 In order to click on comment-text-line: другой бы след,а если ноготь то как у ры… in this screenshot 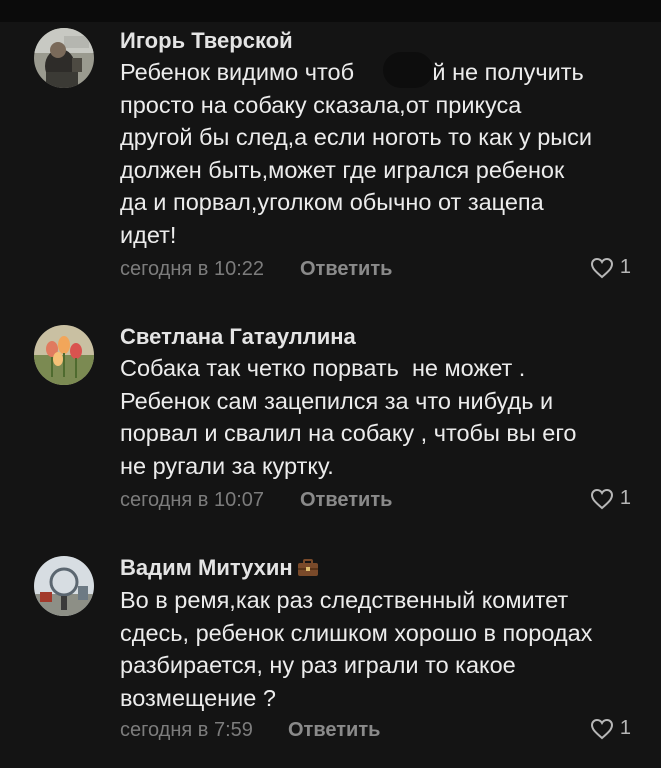, I will do `click(356, 137)`.